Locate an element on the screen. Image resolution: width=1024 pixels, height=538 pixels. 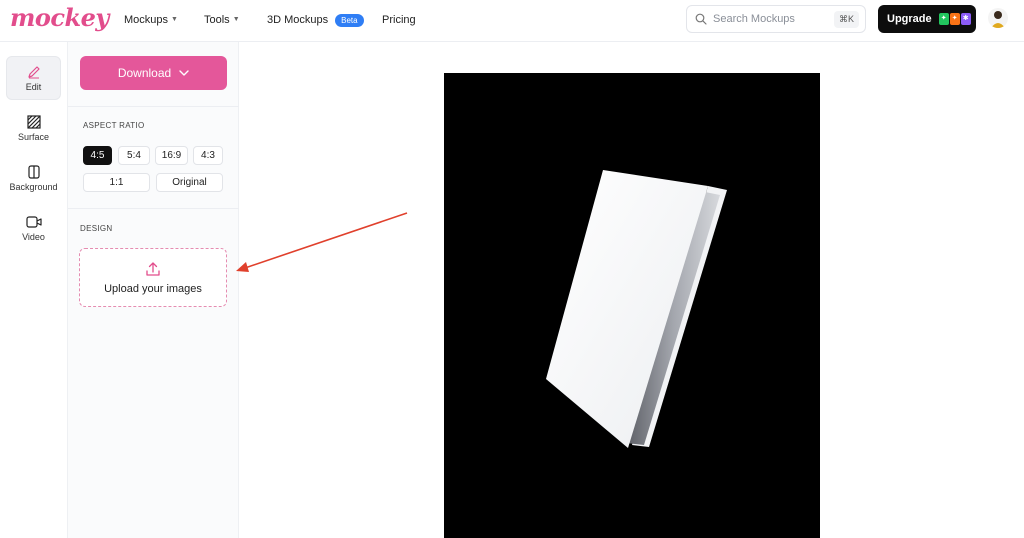
upgrade-button: Upgrade ✦ ✦ ✱ is located at coordinates (927, 19).